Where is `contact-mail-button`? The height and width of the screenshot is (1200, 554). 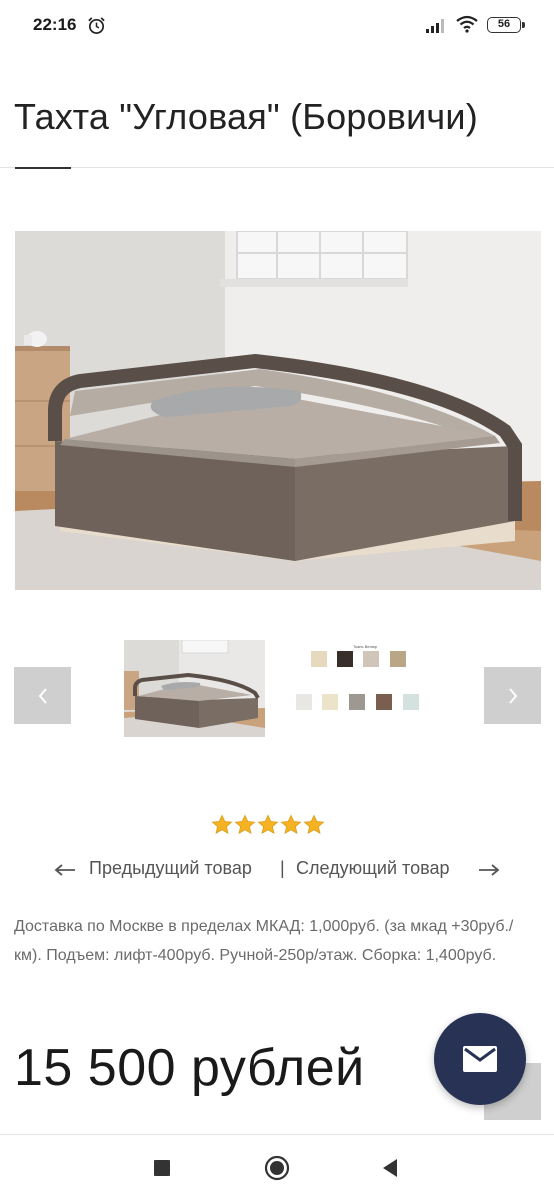
contact-mail-button is located at coordinates (480, 1059).